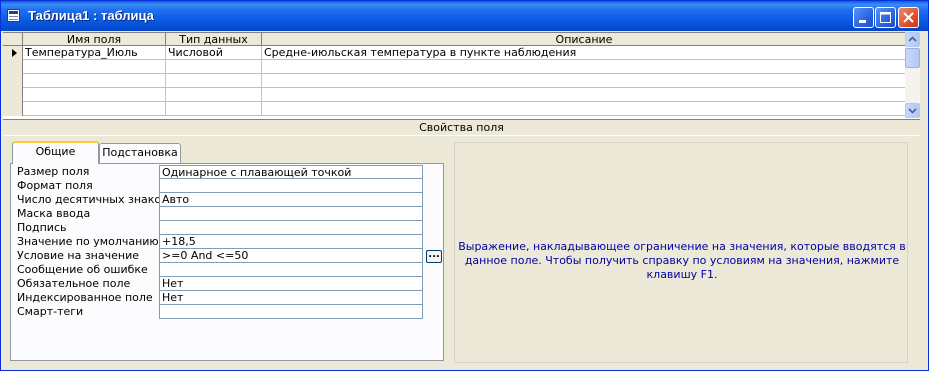 The width and height of the screenshot is (929, 371). Describe the element at coordinates (291, 298) in the screenshot. I see `property-value-indexed: Нет` at that location.